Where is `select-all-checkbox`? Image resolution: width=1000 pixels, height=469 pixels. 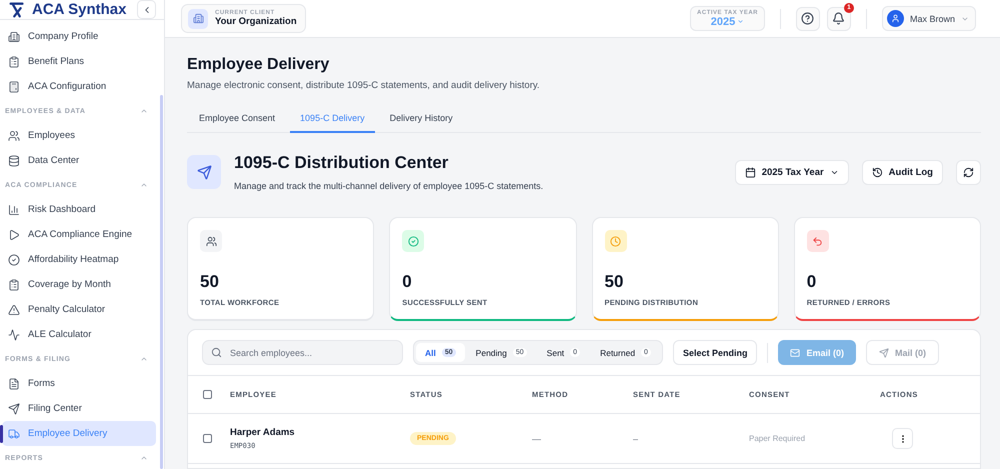
select-all-checkbox is located at coordinates (207, 394).